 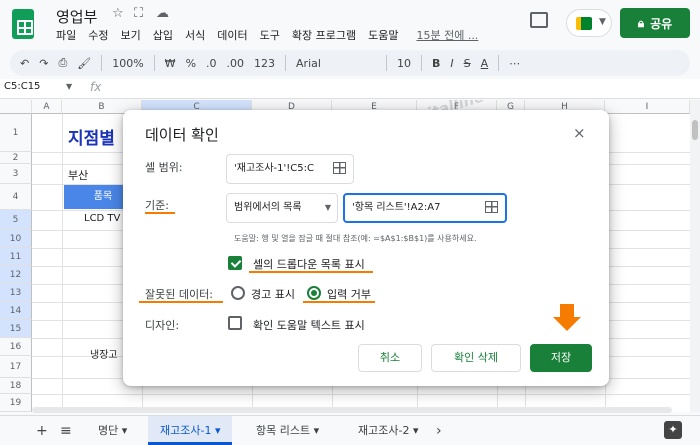 What do you see at coordinates (16, 174) in the screenshot?
I see `row-header: 3` at bounding box center [16, 174].